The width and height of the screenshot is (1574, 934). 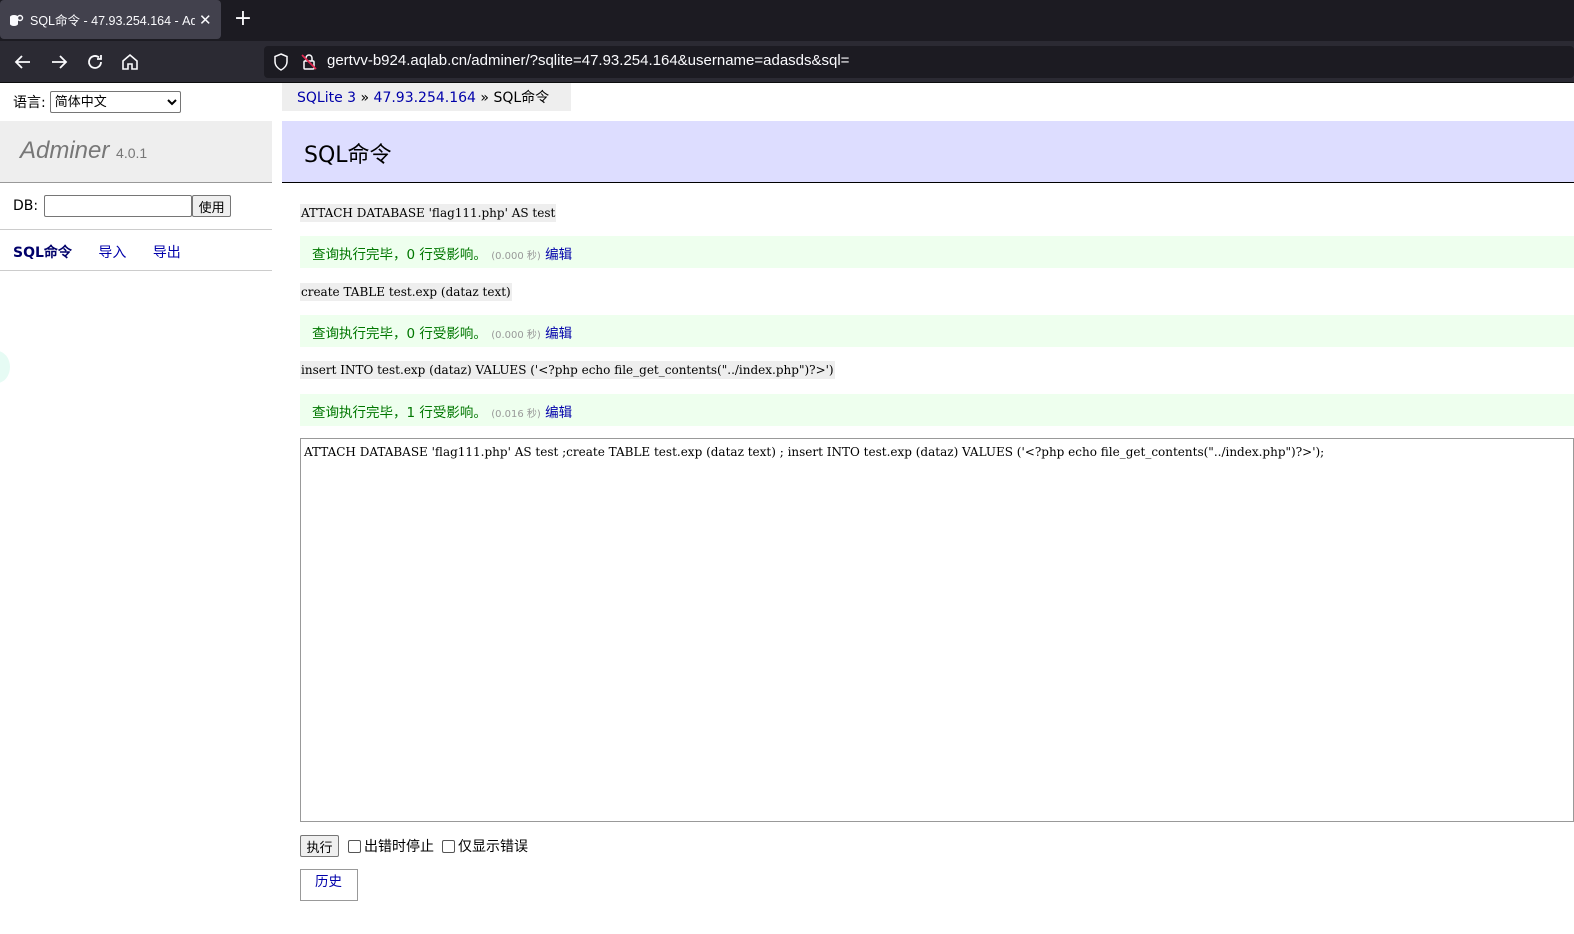 What do you see at coordinates (132, 153) in the screenshot?
I see `app-version: 4.0.1` at bounding box center [132, 153].